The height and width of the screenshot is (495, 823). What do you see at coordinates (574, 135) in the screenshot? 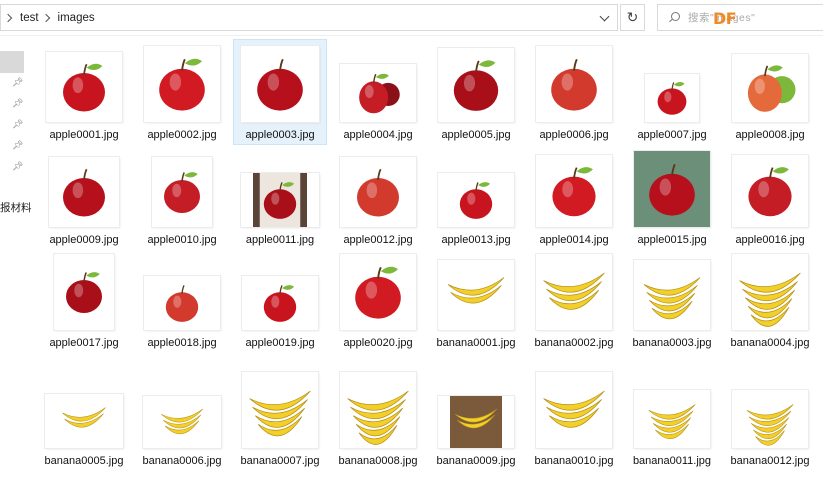
I see `file-name-label: apple0006.jpg` at bounding box center [574, 135].